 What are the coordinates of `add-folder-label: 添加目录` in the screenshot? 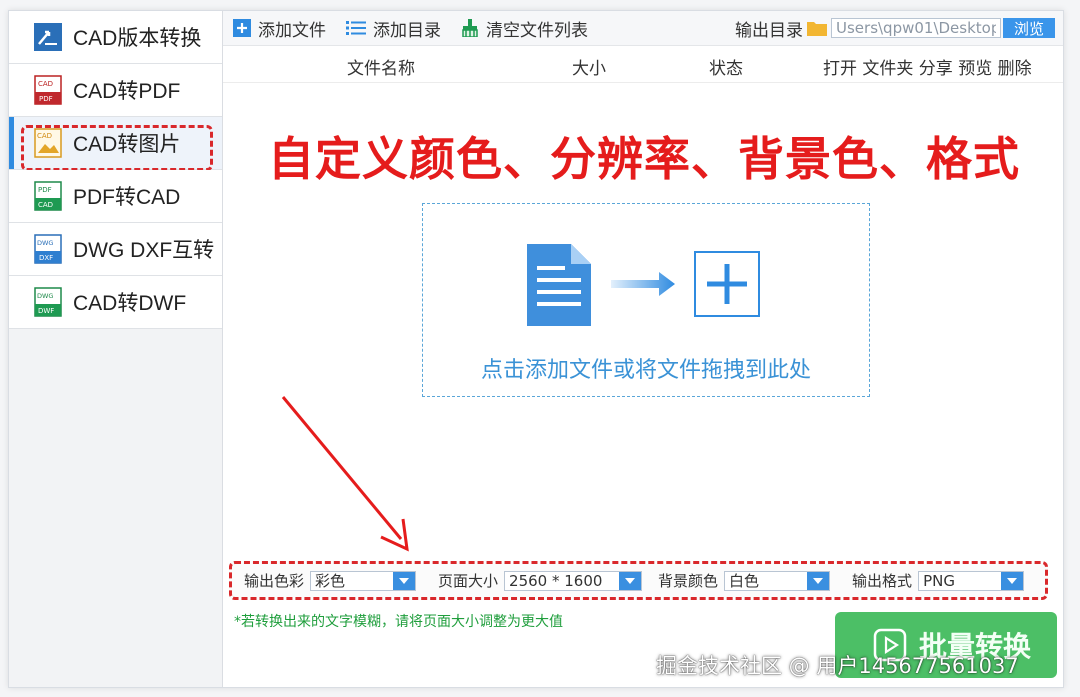 It's located at (407, 30).